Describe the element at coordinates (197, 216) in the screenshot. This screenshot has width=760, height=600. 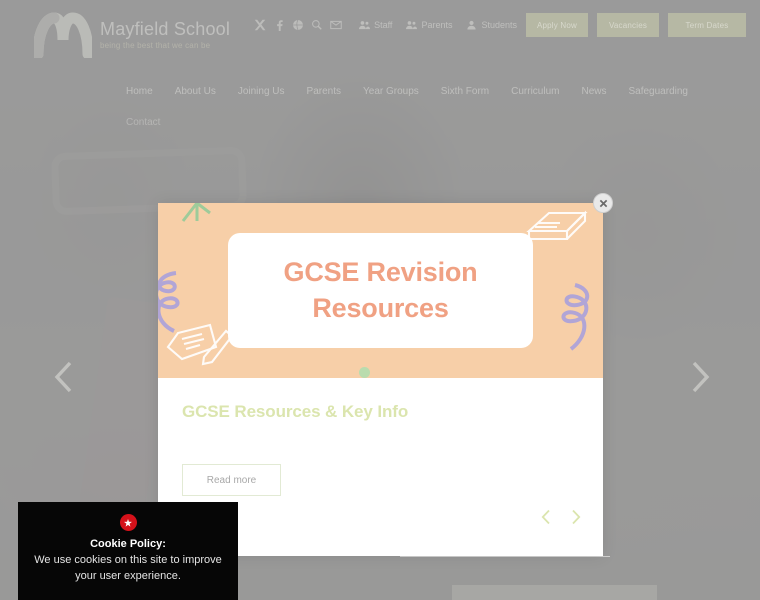
I see `leaf-icon` at that location.